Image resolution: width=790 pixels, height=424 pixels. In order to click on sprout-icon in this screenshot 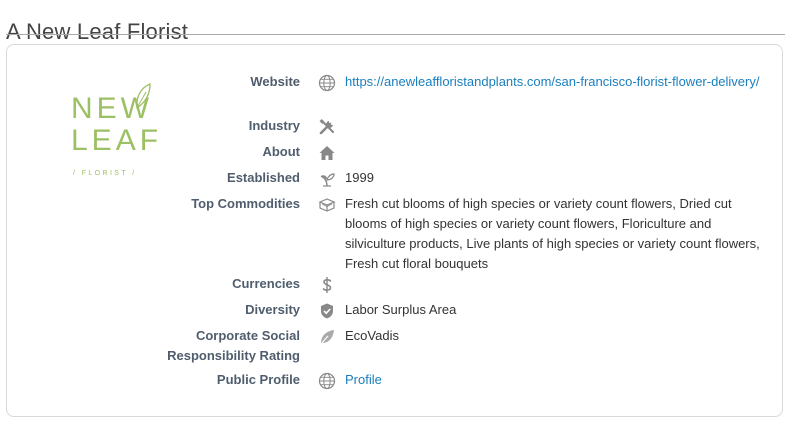, I will do `click(327, 180)`.